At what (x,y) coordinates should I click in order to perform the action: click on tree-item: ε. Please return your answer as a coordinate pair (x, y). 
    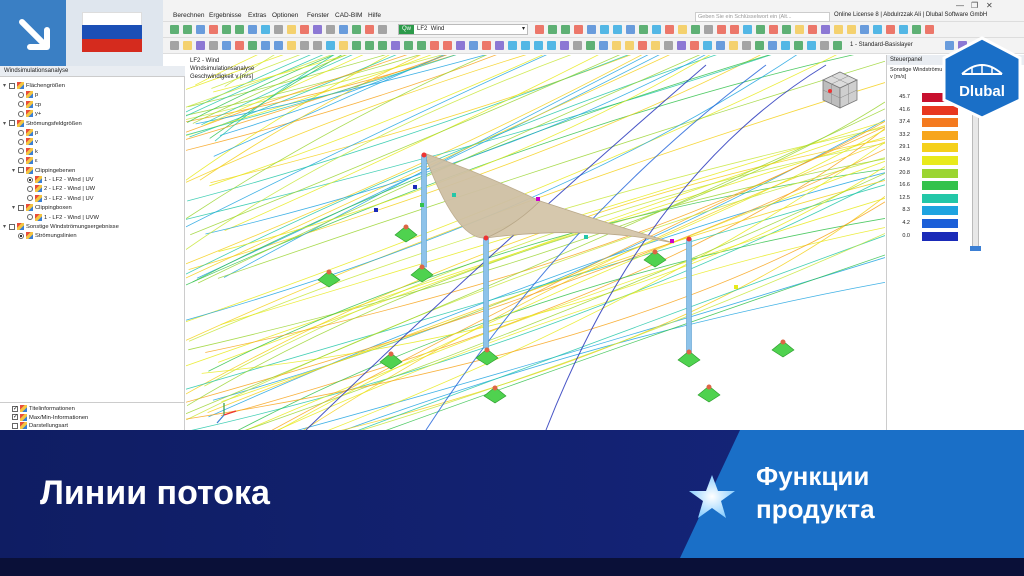
    Looking at the image, I should click on (25, 161).